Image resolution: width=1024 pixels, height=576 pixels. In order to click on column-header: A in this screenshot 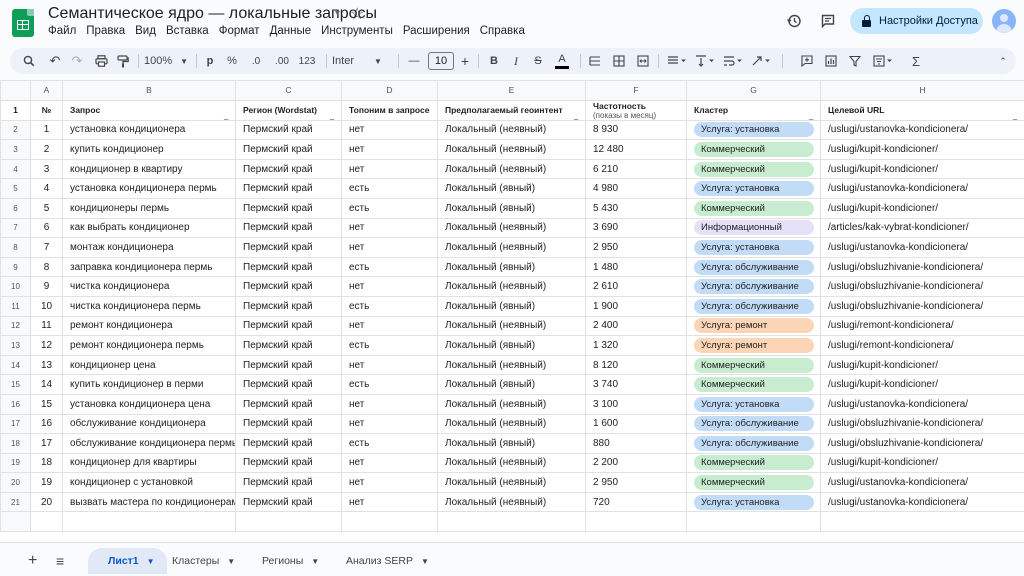, I will do `click(46, 90)`.